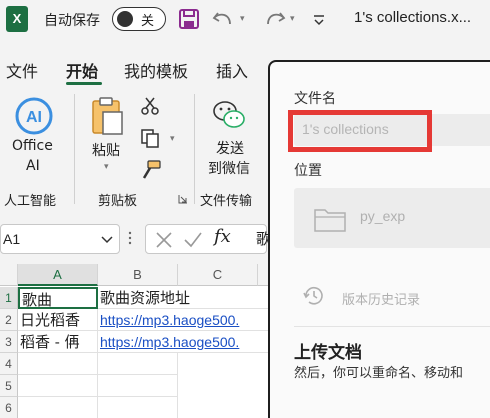 The height and width of the screenshot is (418, 490). What do you see at coordinates (222, 236) in the screenshot?
I see `insert-function-icon: fx` at bounding box center [222, 236].